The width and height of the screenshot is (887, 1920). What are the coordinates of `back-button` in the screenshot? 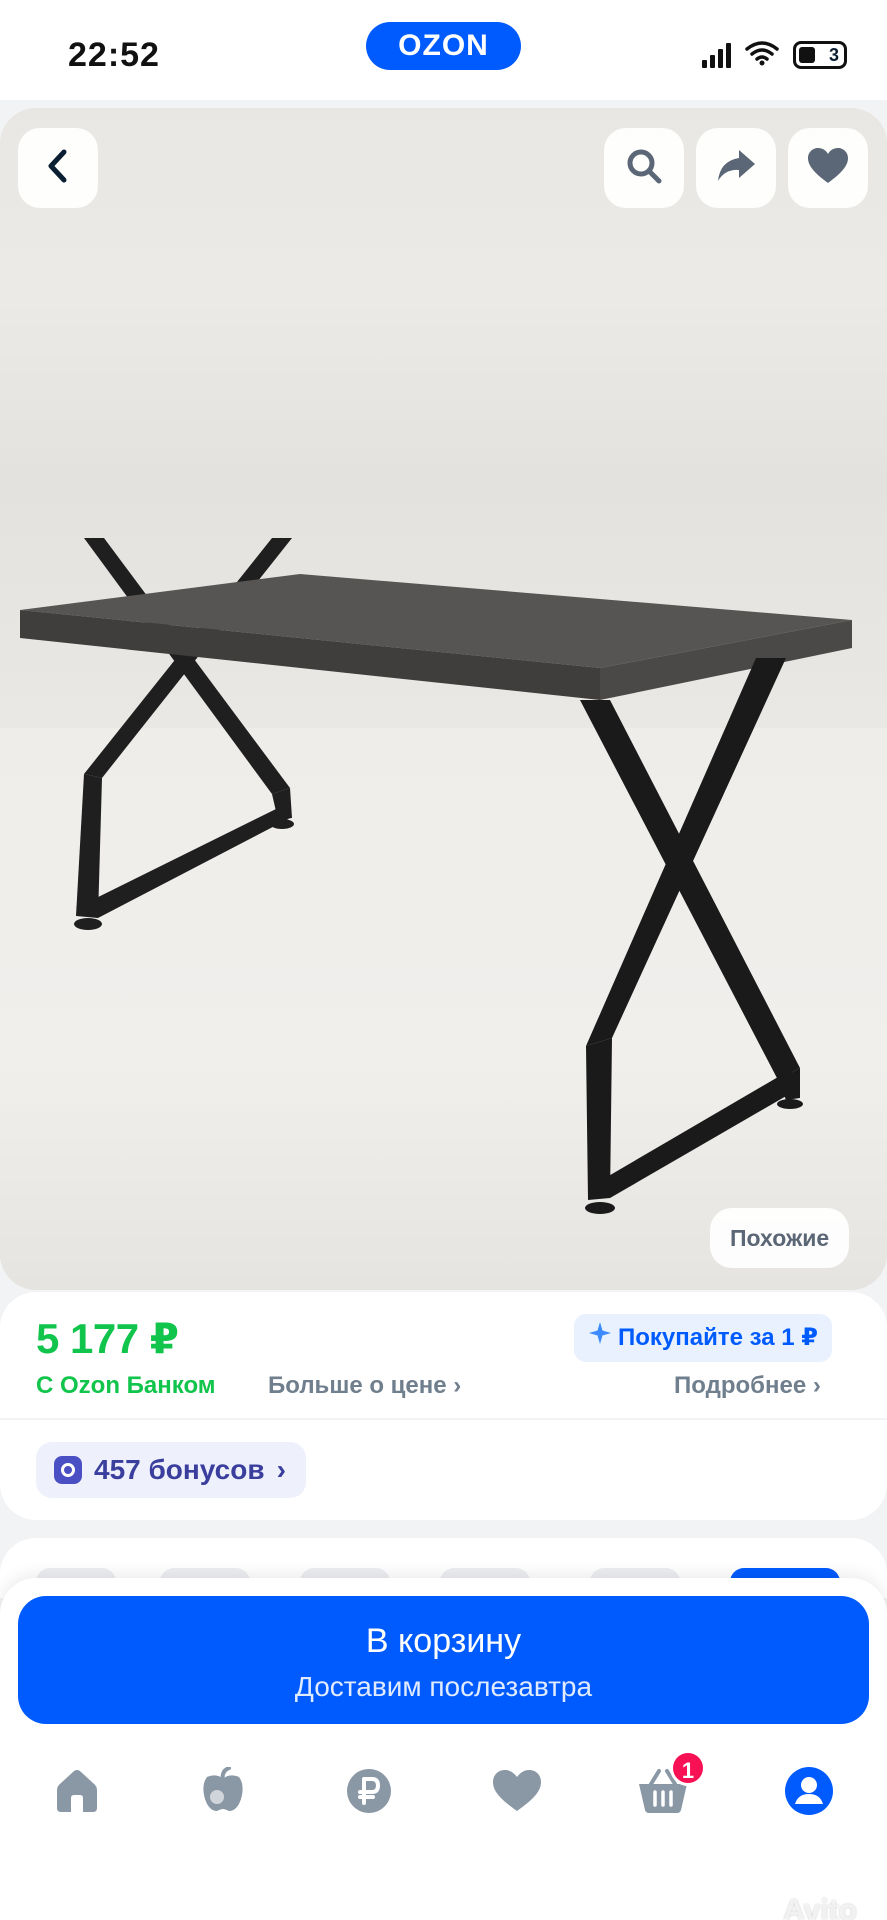 It's located at (58, 168).